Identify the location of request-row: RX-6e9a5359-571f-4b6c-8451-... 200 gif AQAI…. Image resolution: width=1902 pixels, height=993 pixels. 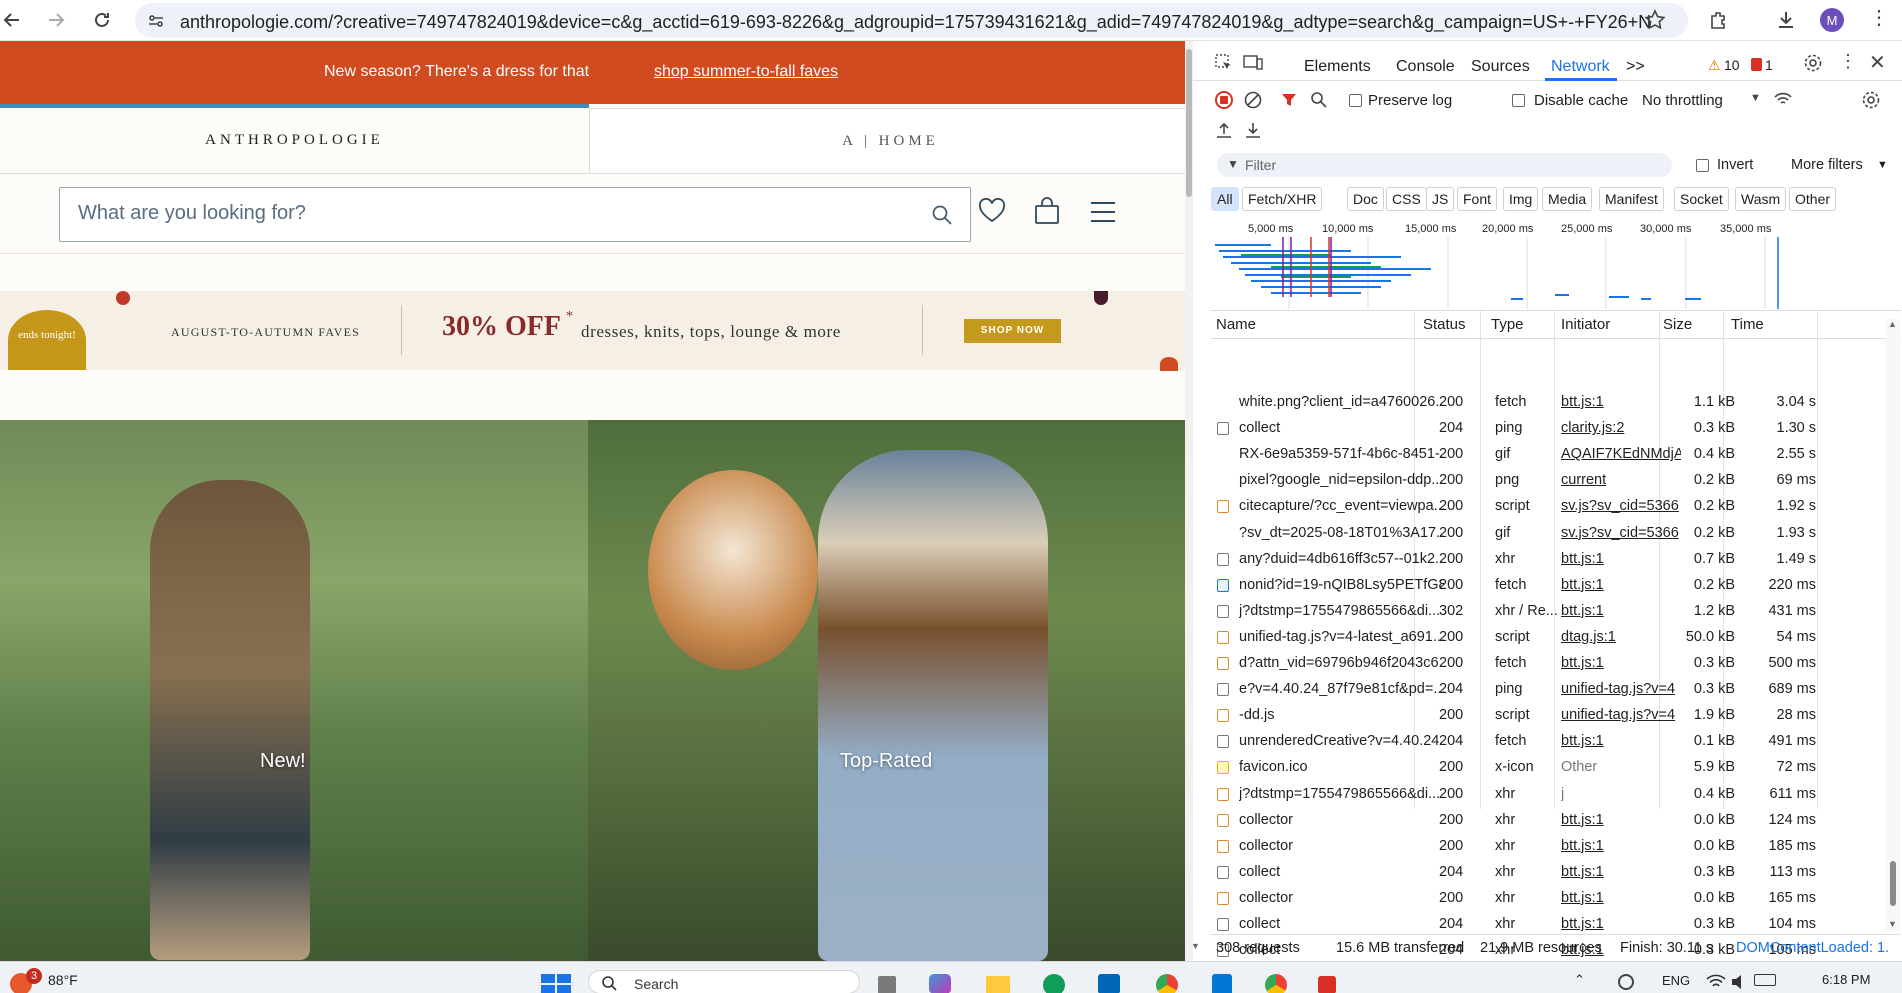
(1556, 454).